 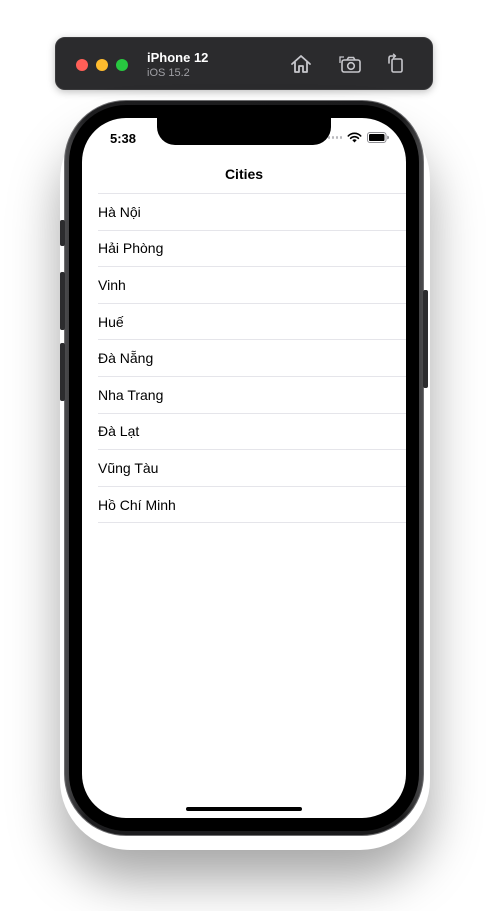 I want to click on home-button, so click(x=301, y=64).